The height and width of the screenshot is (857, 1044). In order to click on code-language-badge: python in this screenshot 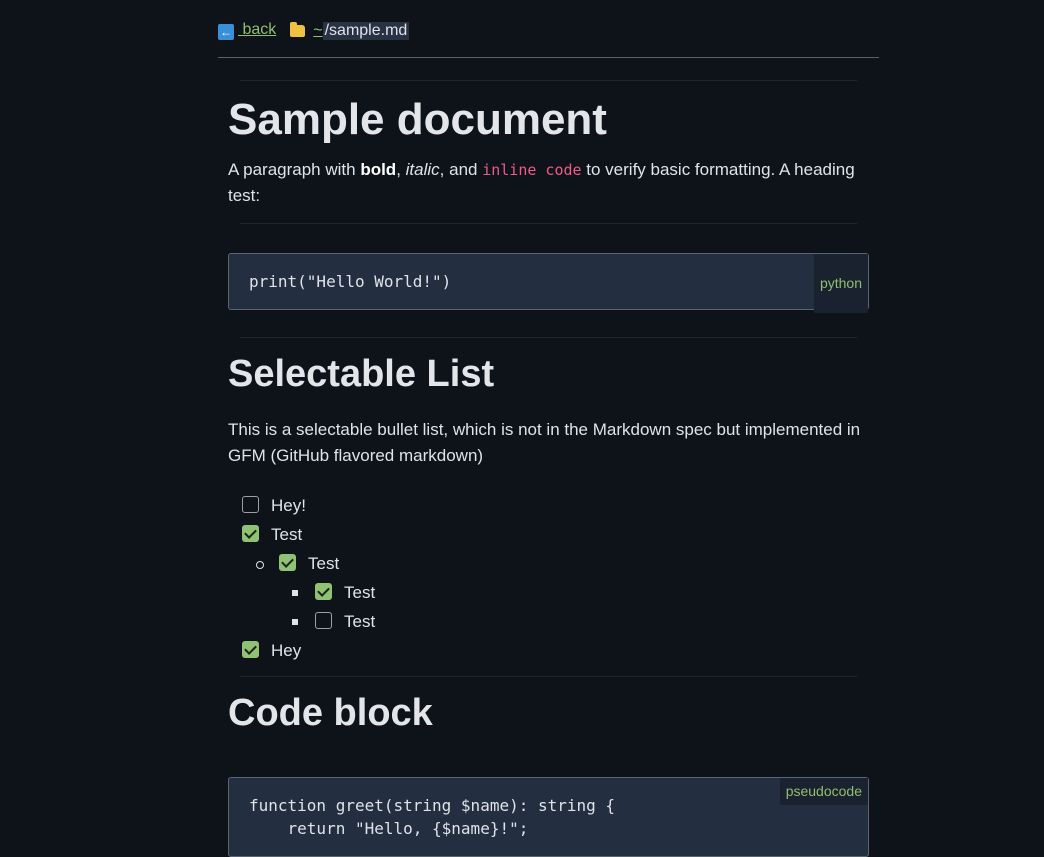, I will do `click(840, 283)`.